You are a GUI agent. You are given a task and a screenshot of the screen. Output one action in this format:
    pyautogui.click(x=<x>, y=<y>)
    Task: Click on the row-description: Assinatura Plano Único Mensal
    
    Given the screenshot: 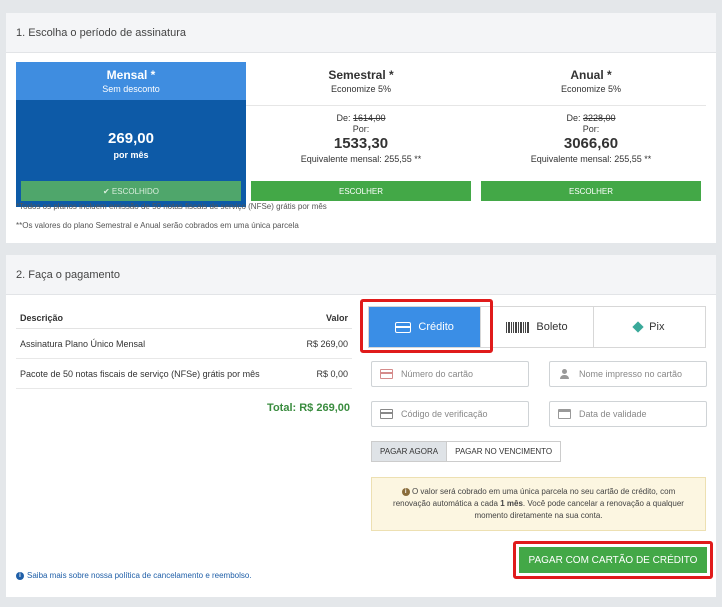 What is the action you would take?
    pyautogui.click(x=83, y=343)
    